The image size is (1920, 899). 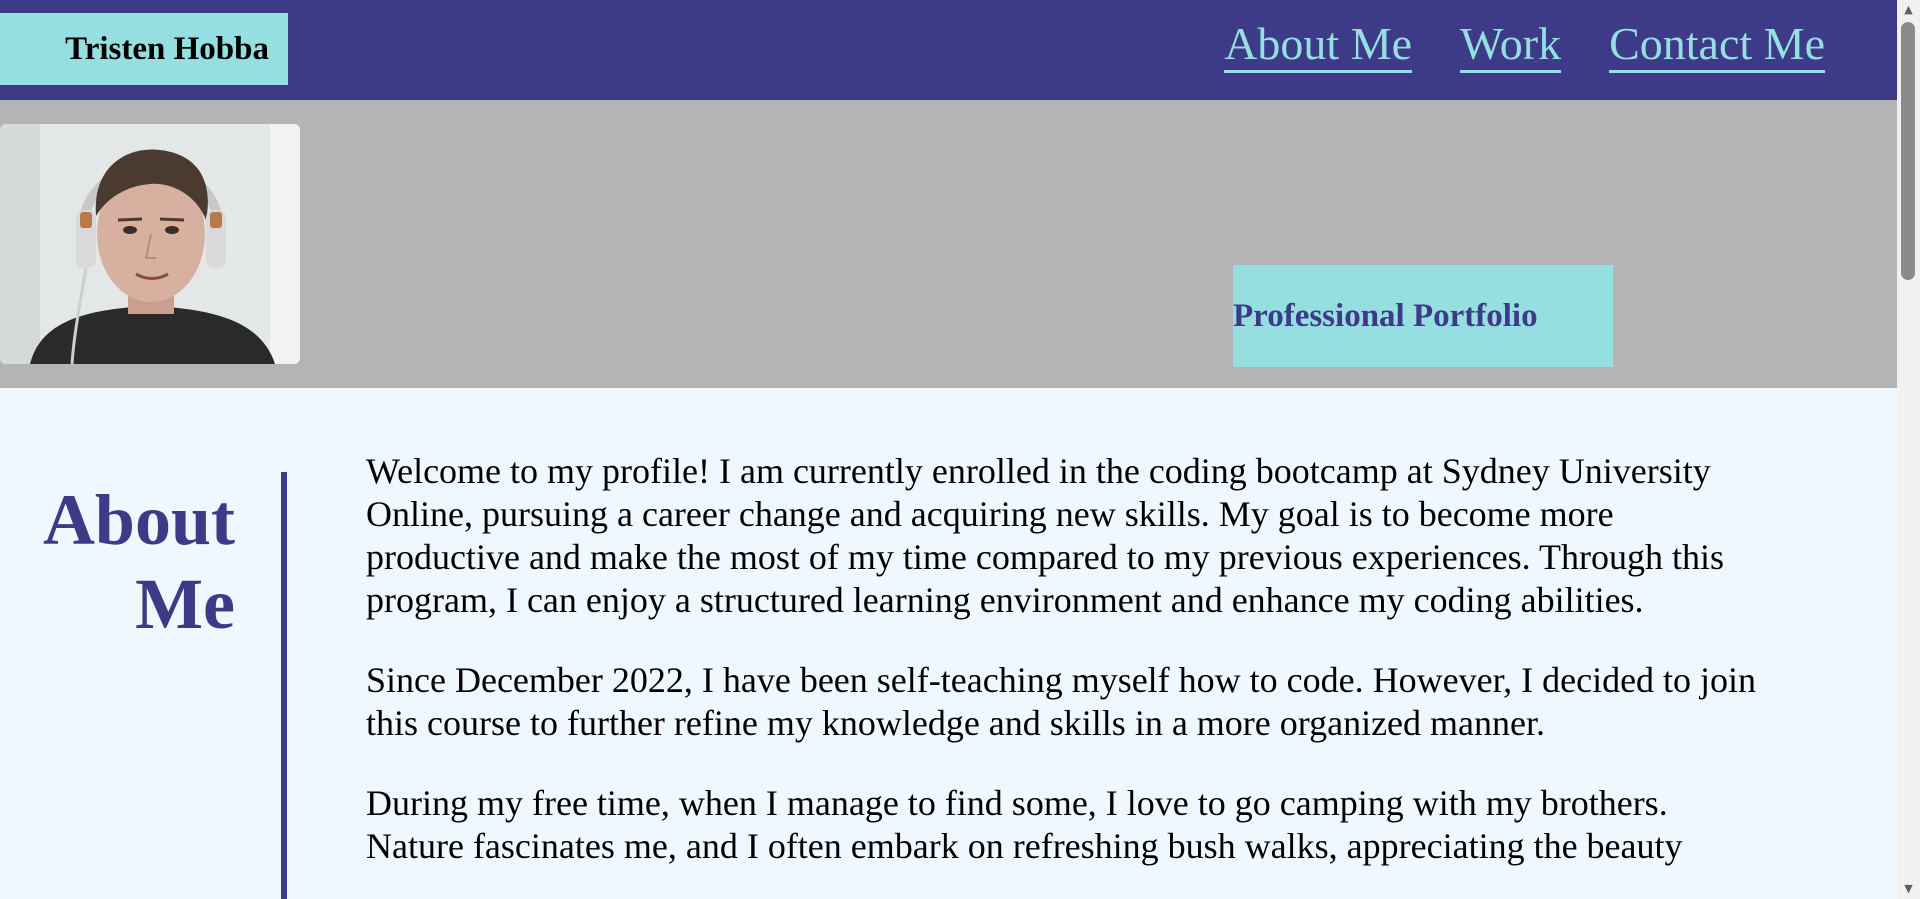 What do you see at coordinates (138, 520) in the screenshot?
I see `about-heading-line-1: About` at bounding box center [138, 520].